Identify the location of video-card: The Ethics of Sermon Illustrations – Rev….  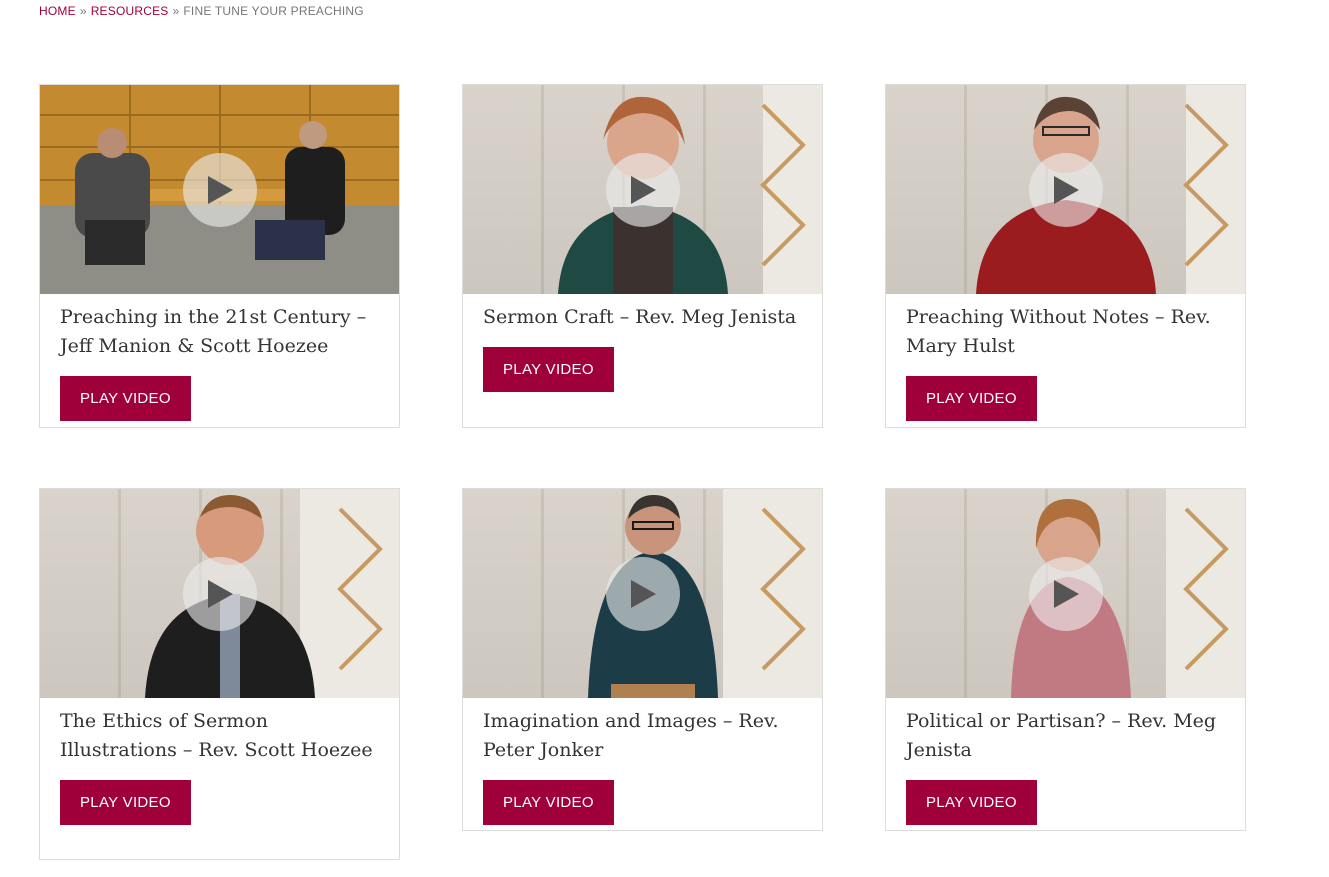
(219, 674).